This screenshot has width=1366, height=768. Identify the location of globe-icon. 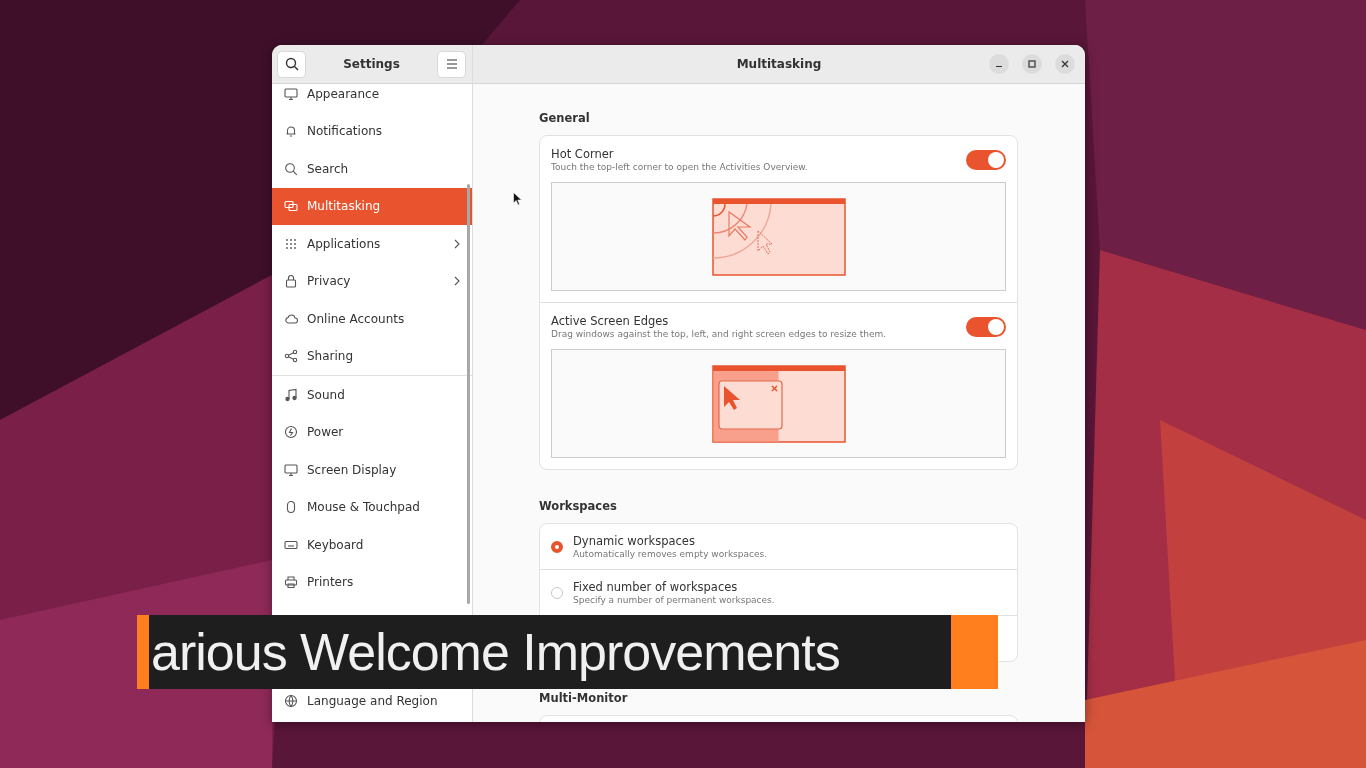
(291, 701).